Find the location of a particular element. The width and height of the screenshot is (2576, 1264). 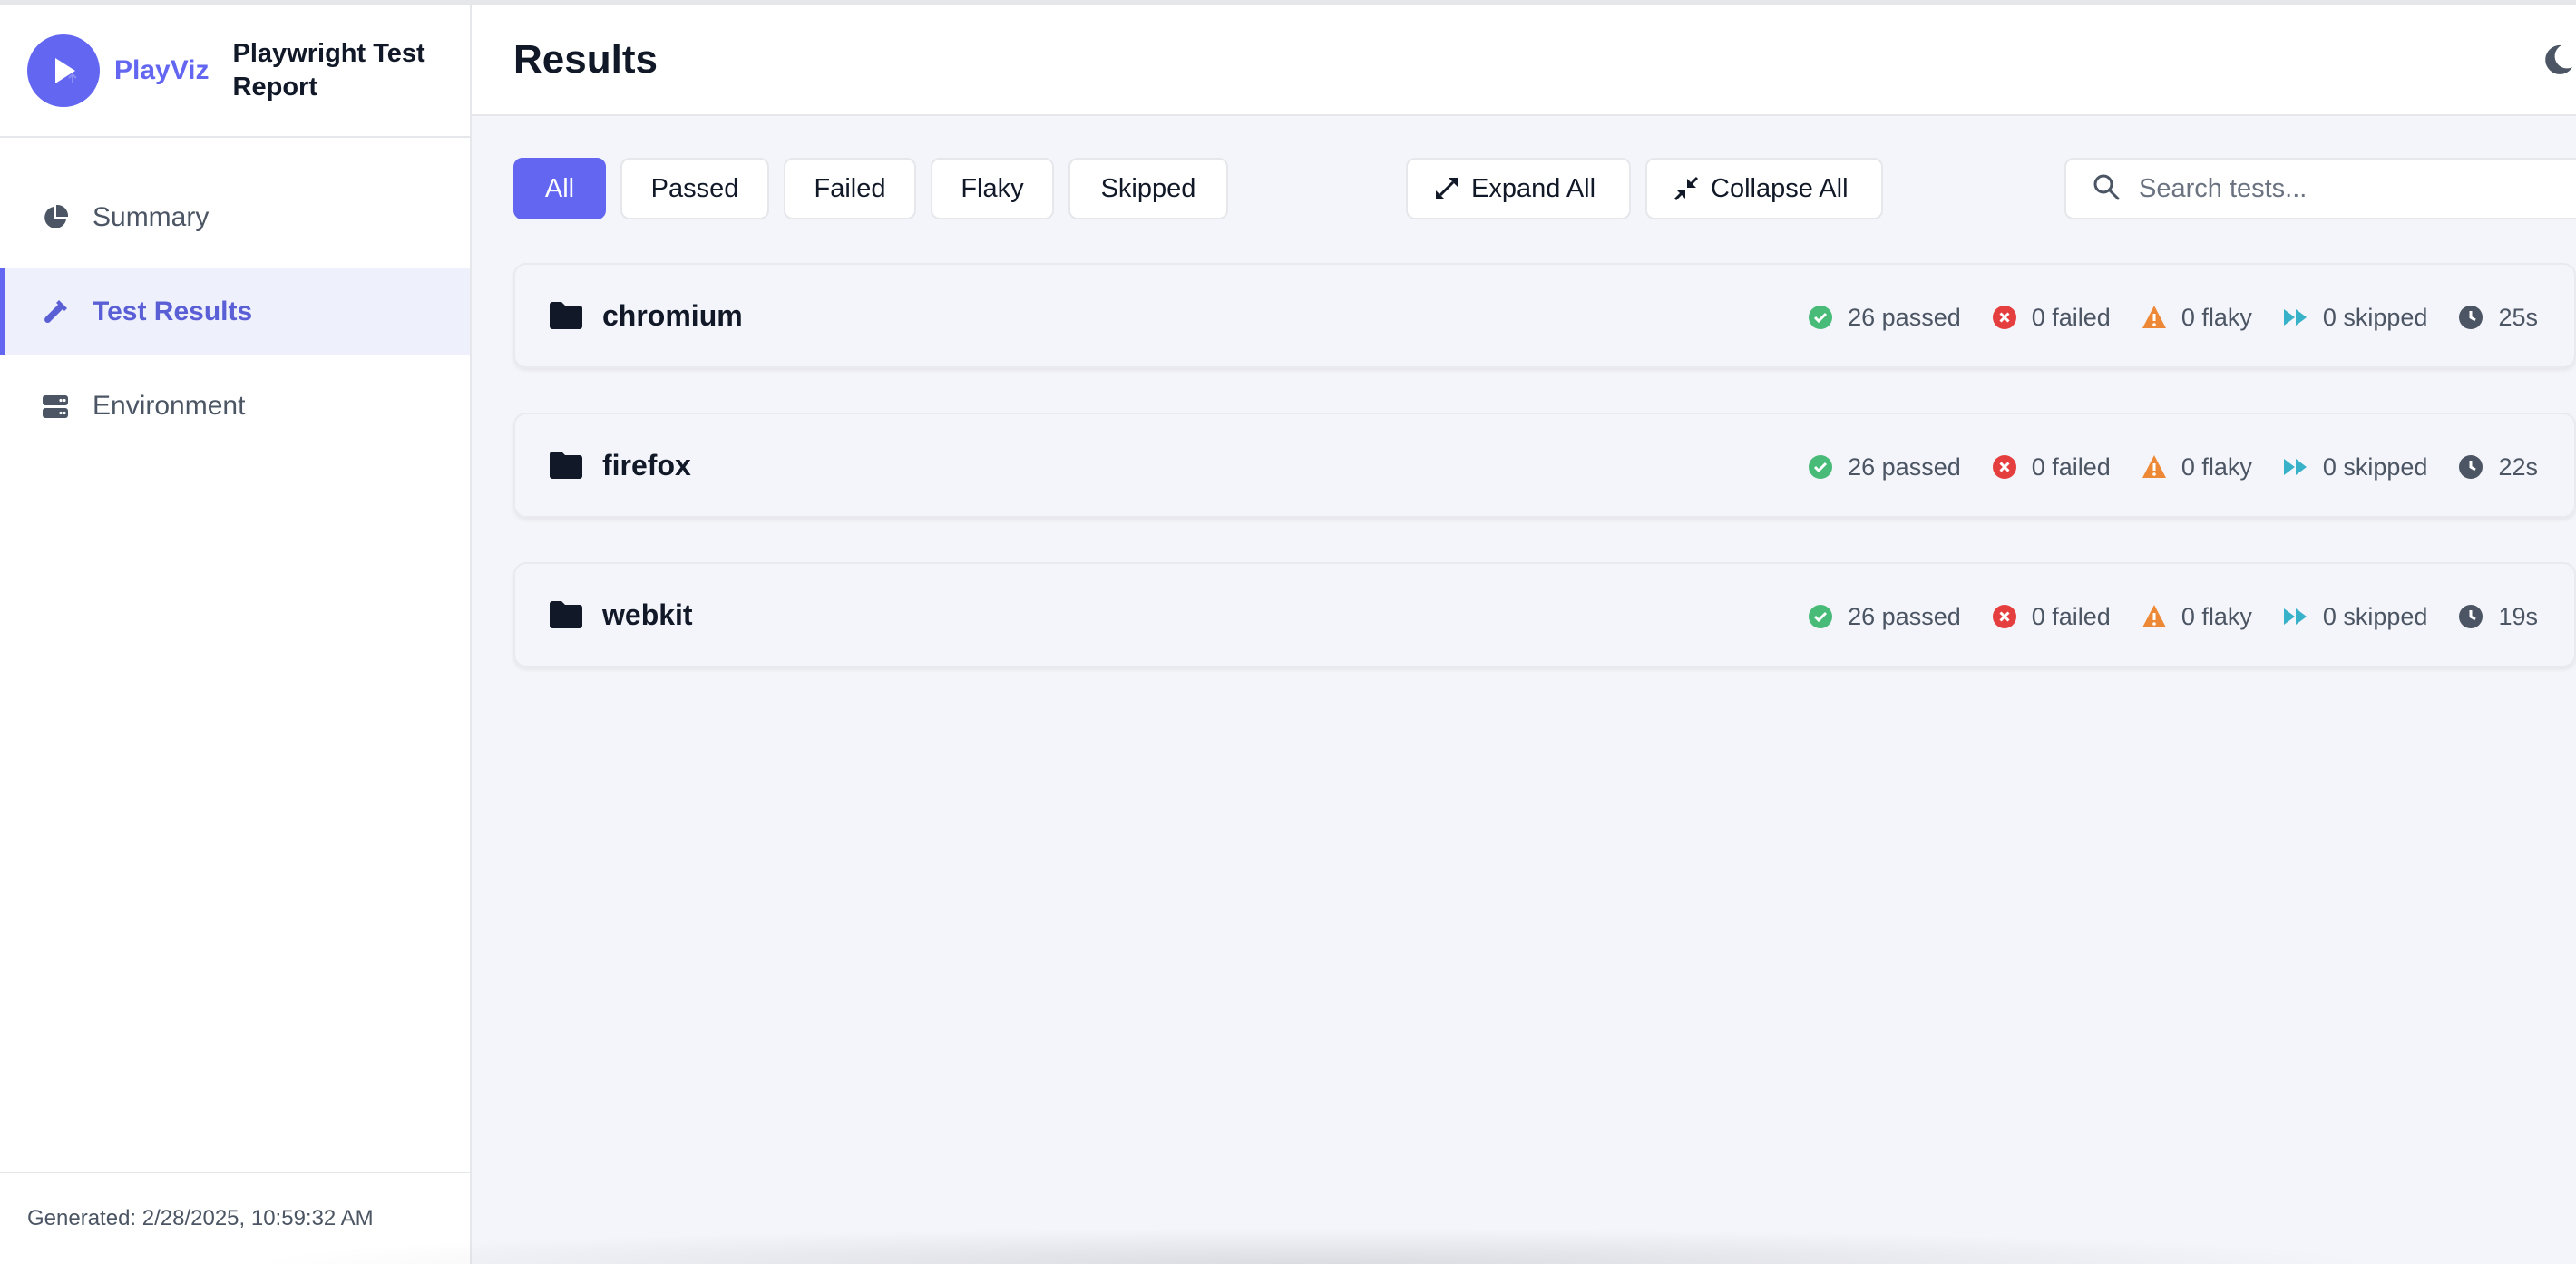

pie-chart-icon is located at coordinates (55, 217).